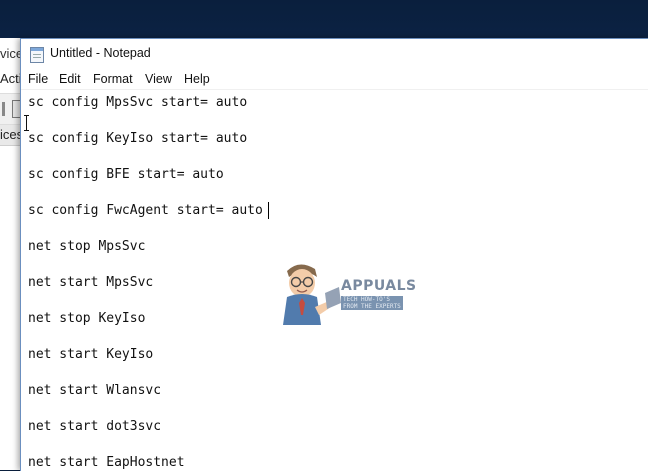 The image size is (648, 471). What do you see at coordinates (138, 102) in the screenshot?
I see `editor-line: sc config MpsSvc start= auto` at bounding box center [138, 102].